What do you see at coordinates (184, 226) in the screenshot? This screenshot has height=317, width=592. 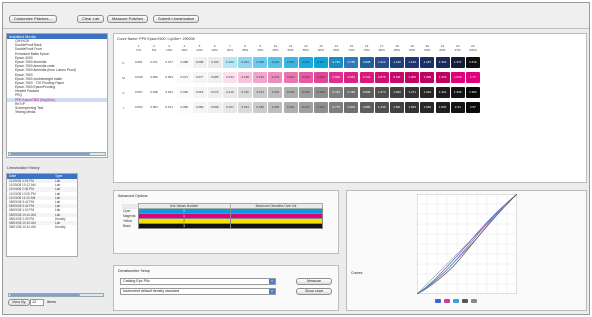 I see `ink-limit-value: 3` at bounding box center [184, 226].